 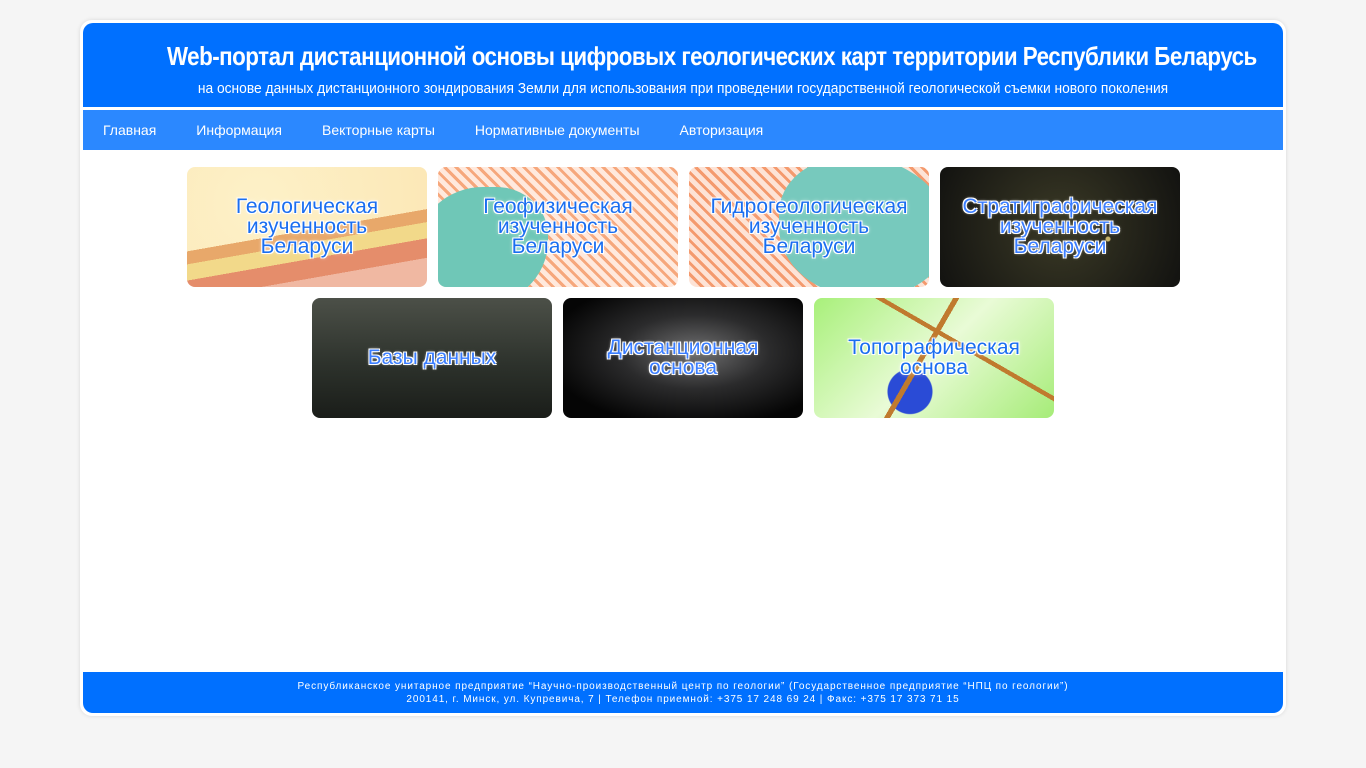 I want to click on tile-label: Стратиграфическая изученность Беларуси, so click(x=1060, y=226).